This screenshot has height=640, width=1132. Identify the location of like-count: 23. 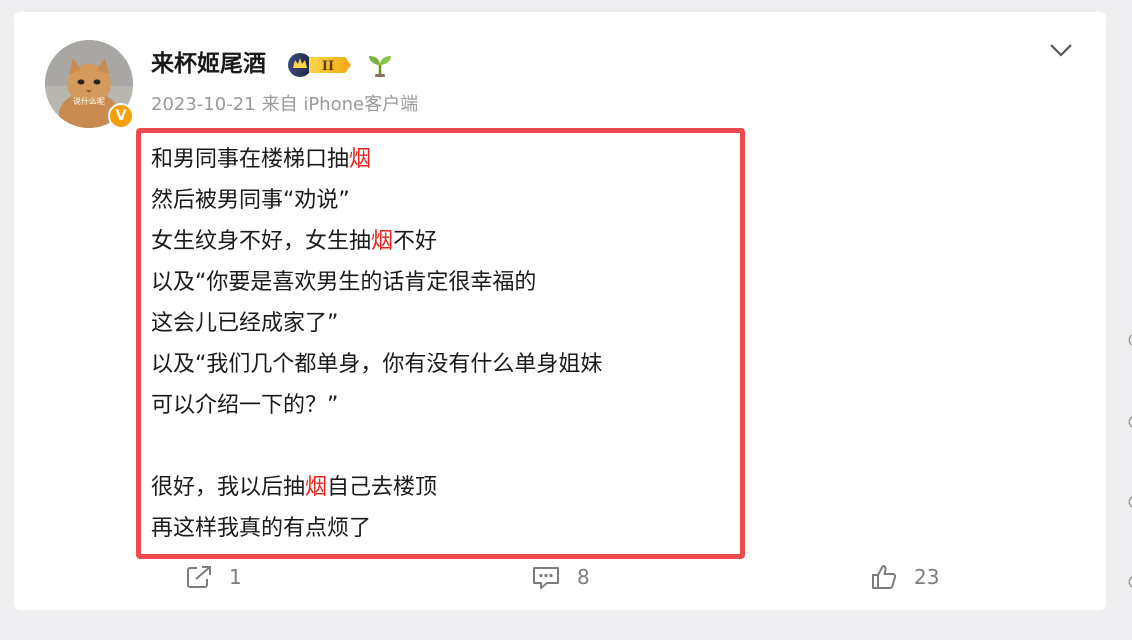
(927, 577).